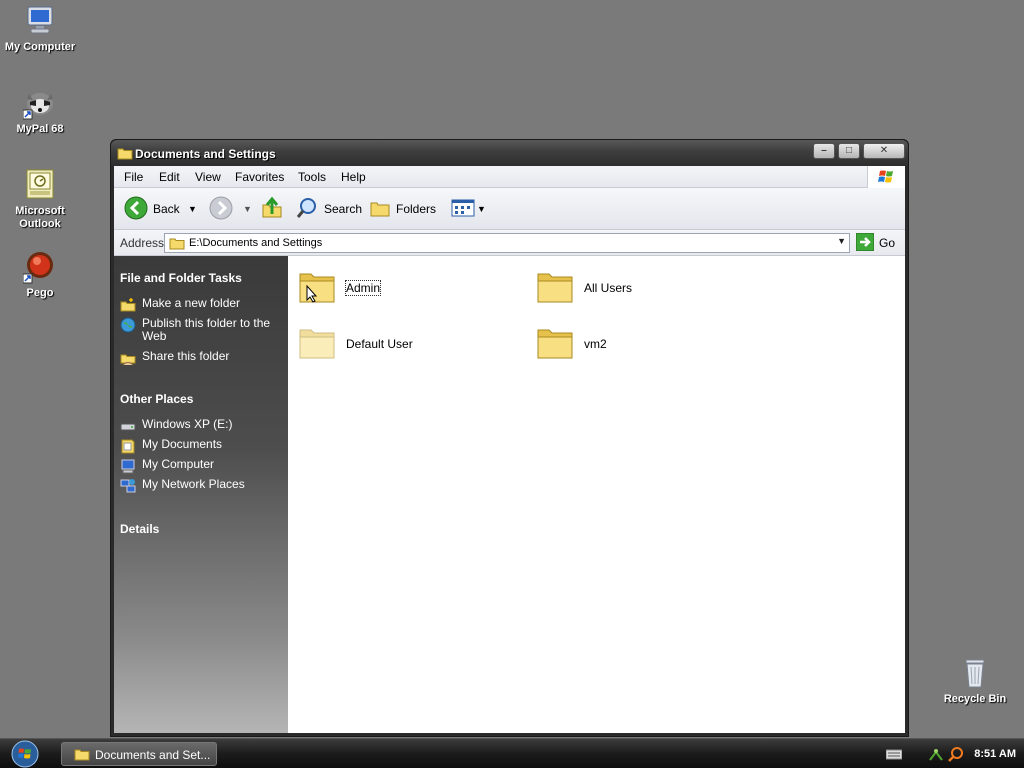 The height and width of the screenshot is (768, 1024). Describe the element at coordinates (608, 287) in the screenshot. I see `folder-name: All Users` at that location.